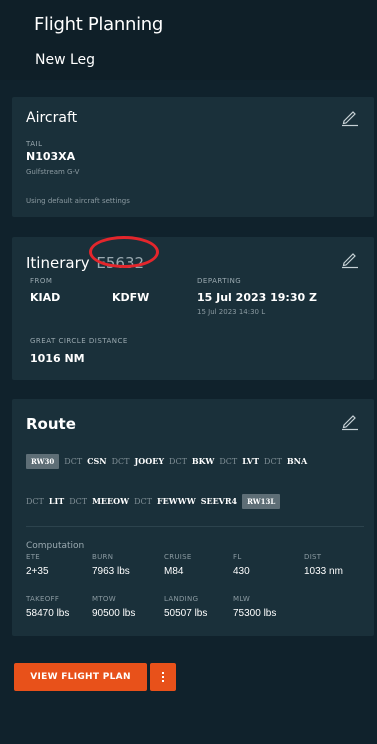 Image resolution: width=377 pixels, height=744 pixels. I want to click on mlw-label: MLW, so click(242, 599).